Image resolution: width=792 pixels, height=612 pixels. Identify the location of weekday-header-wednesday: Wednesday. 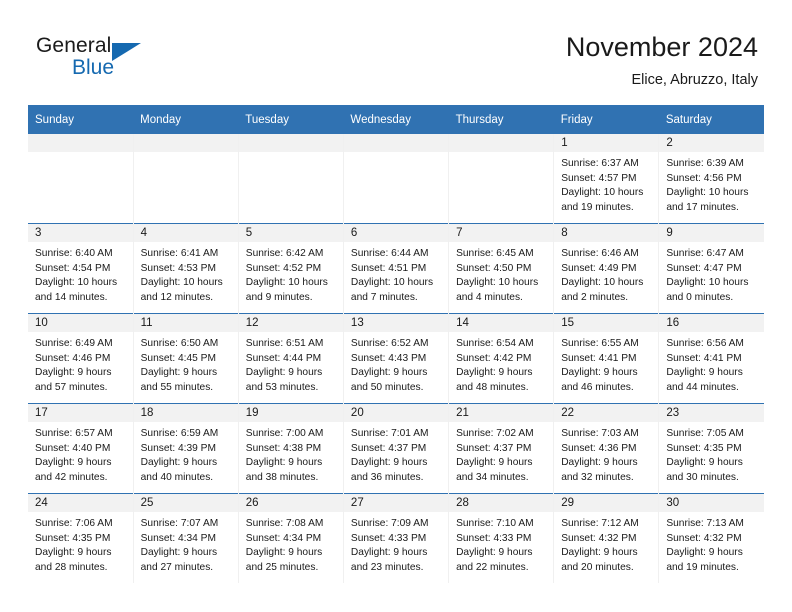
(396, 119).